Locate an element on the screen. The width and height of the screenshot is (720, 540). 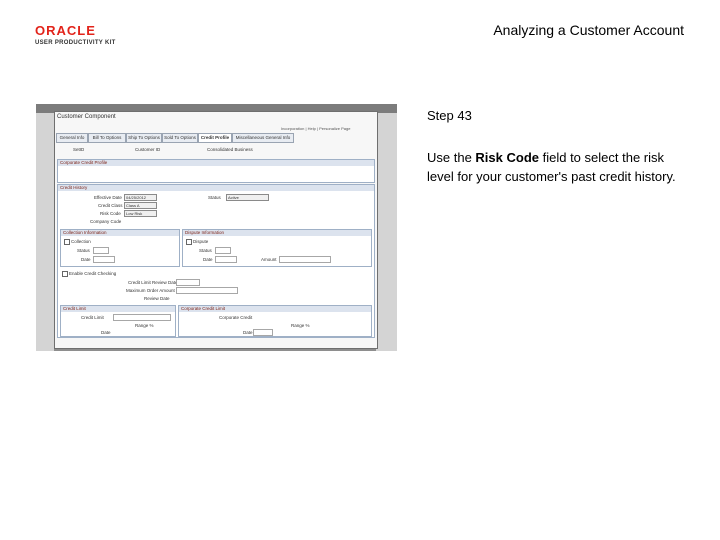
collection-status-label: Status is located at coordinates (83, 250).